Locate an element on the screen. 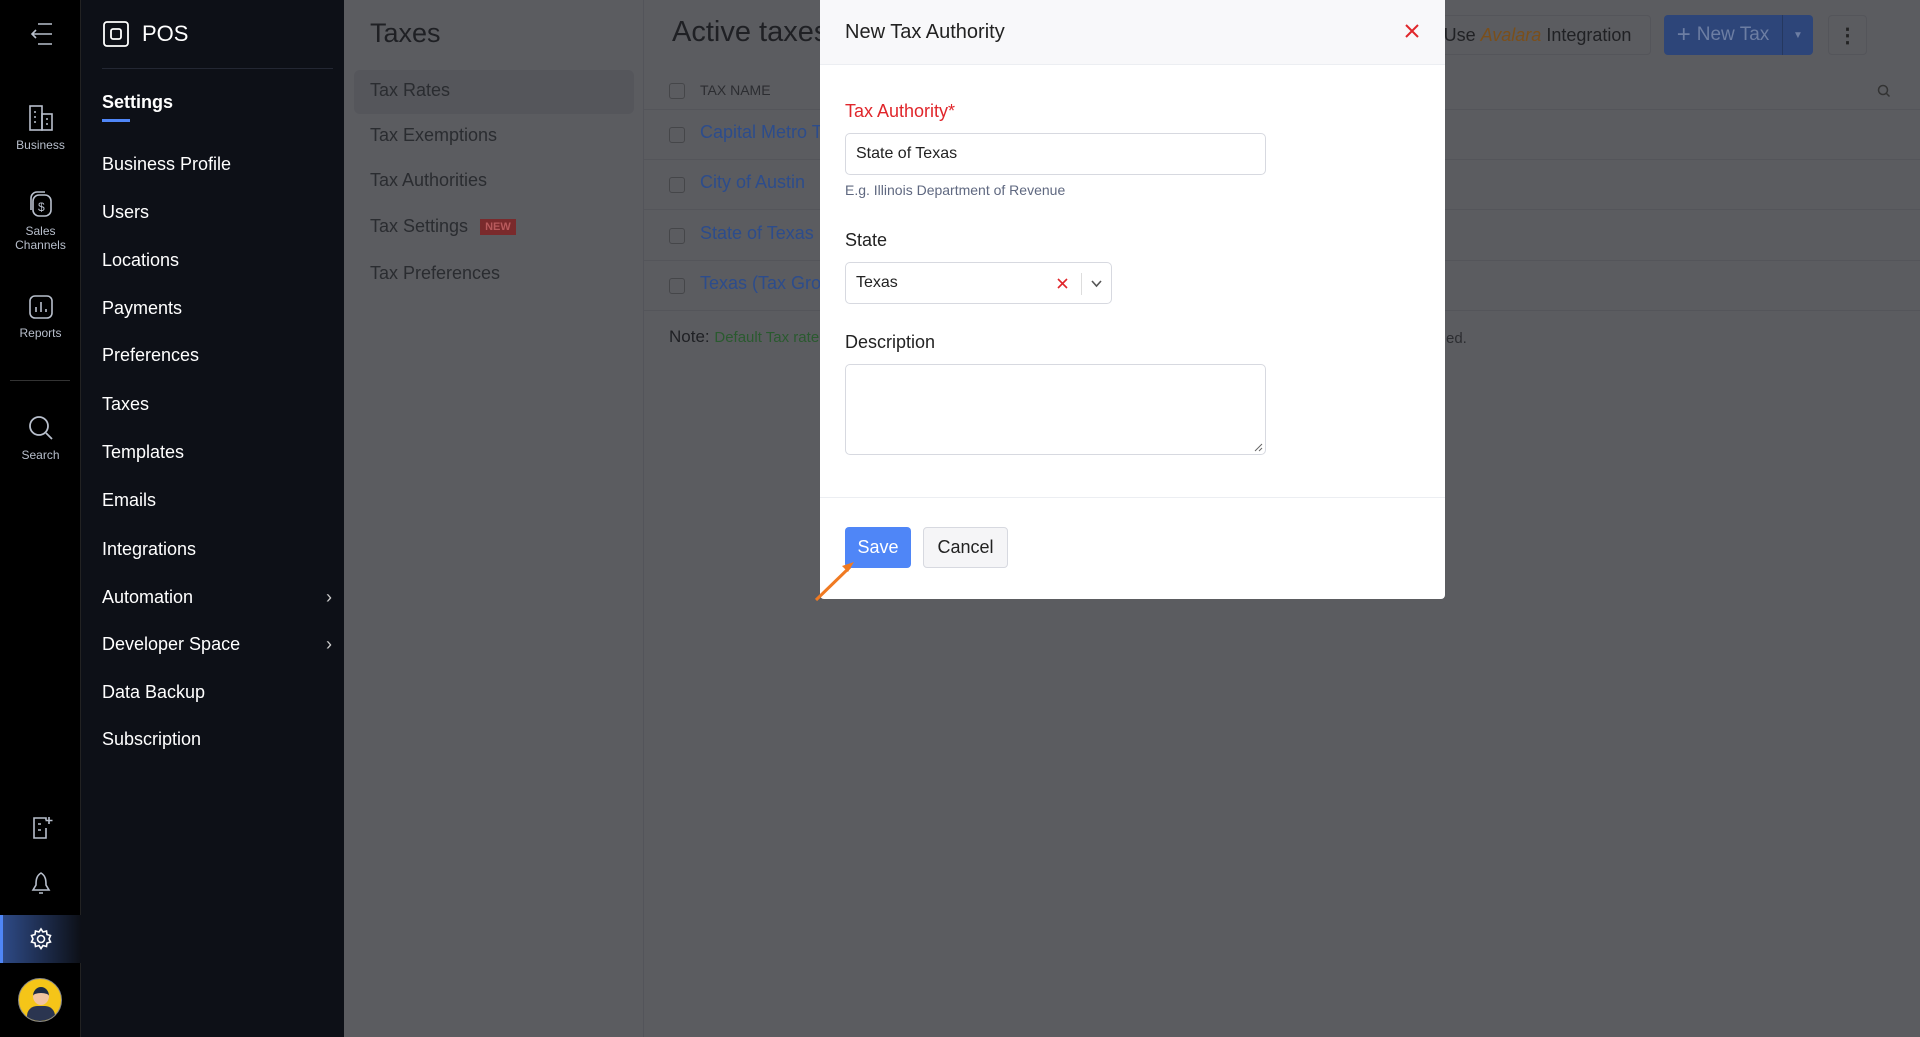  subnav-item-label: Tax Preferences is located at coordinates (435, 273).